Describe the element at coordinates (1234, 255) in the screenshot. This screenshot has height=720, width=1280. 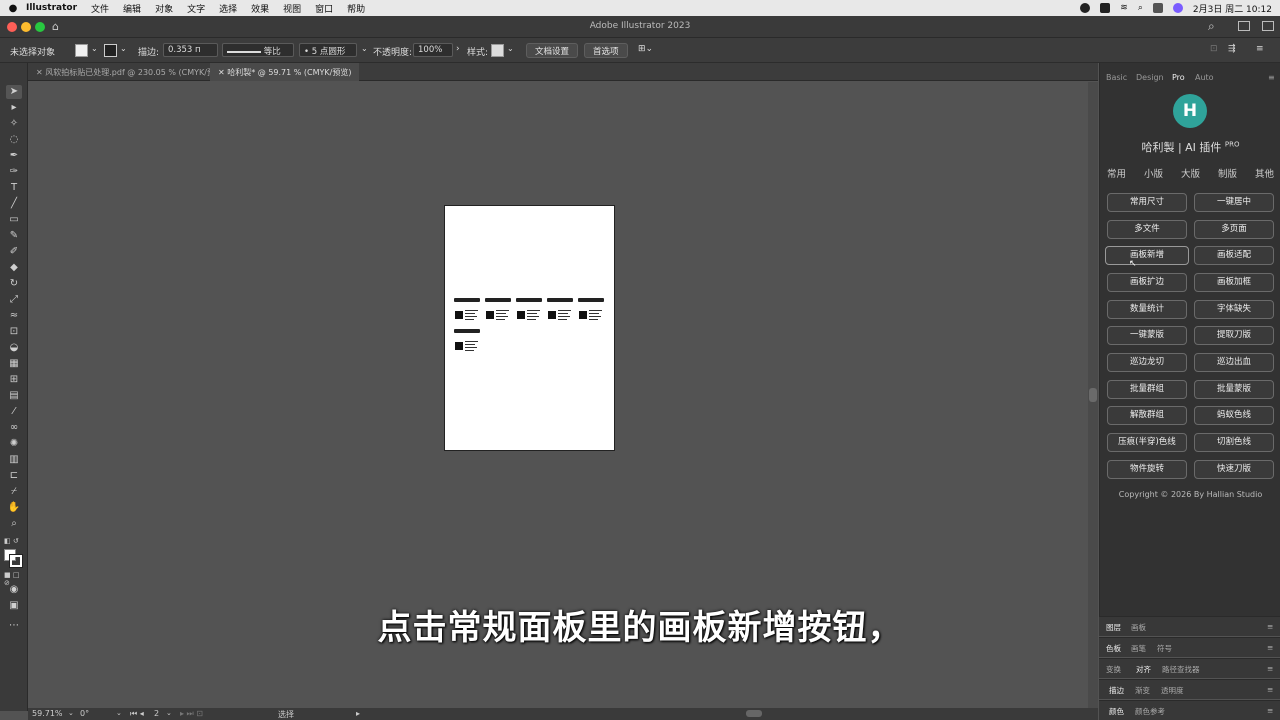
I see `btn-artboard-fit: 画板适配` at that location.